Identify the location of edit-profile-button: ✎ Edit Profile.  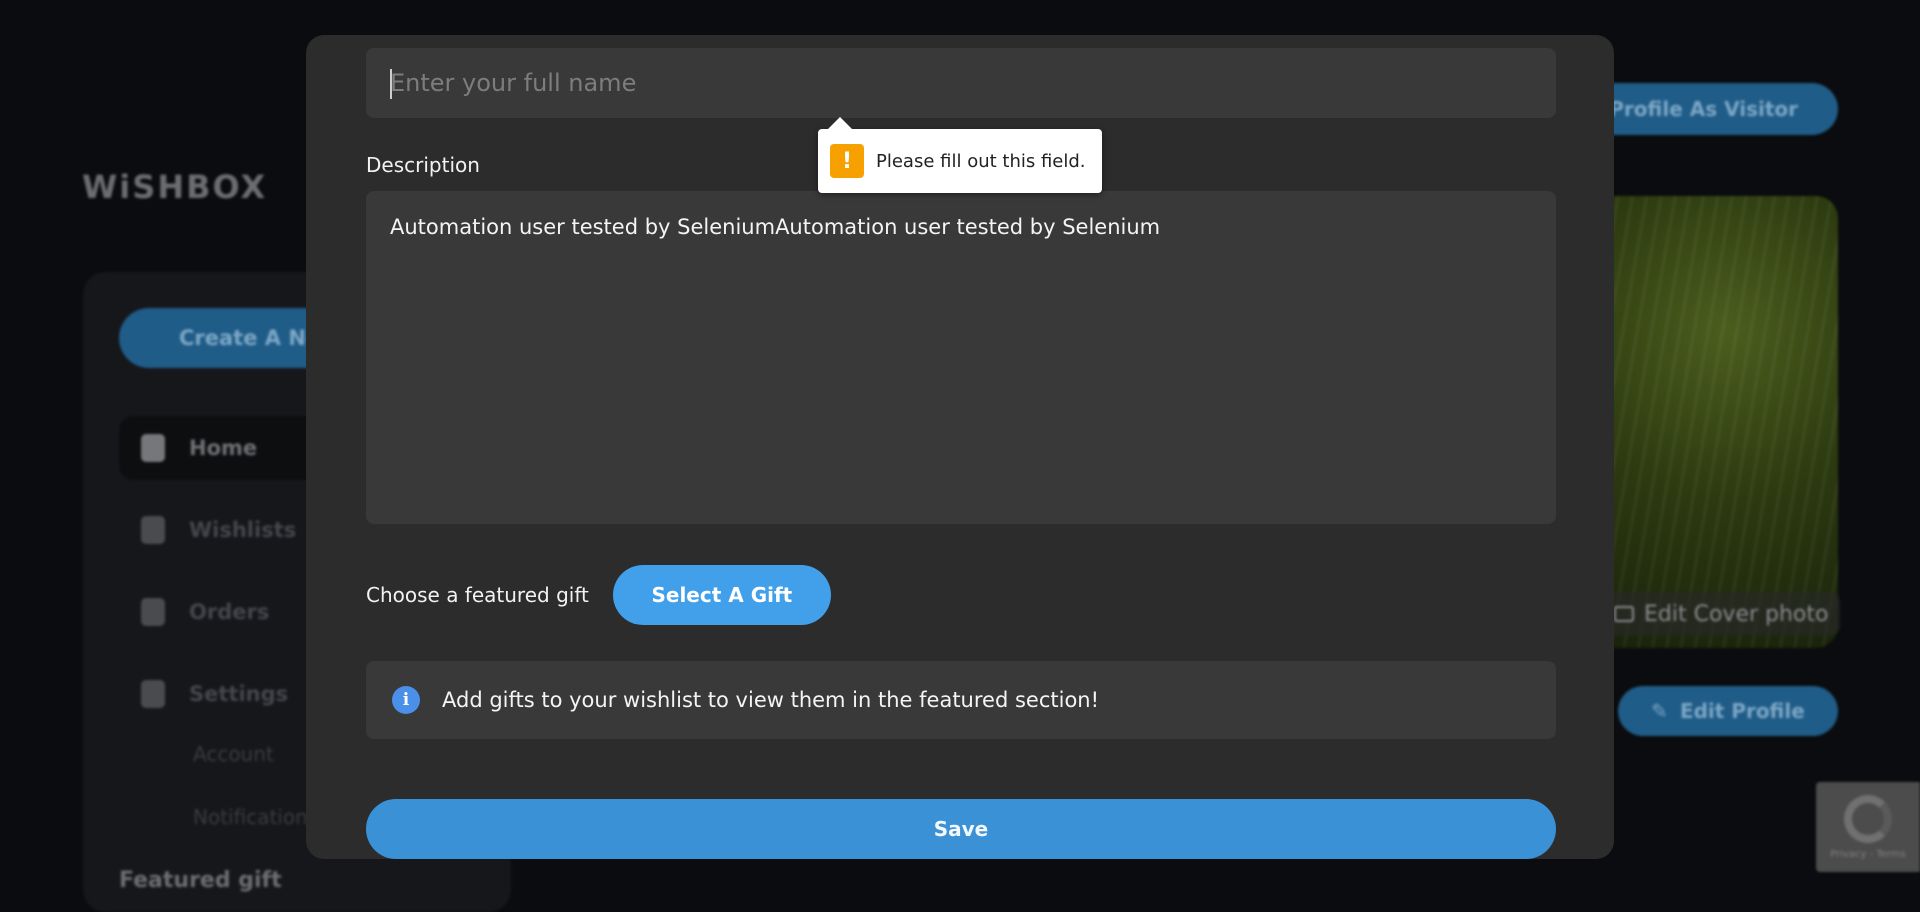
(1728, 711).